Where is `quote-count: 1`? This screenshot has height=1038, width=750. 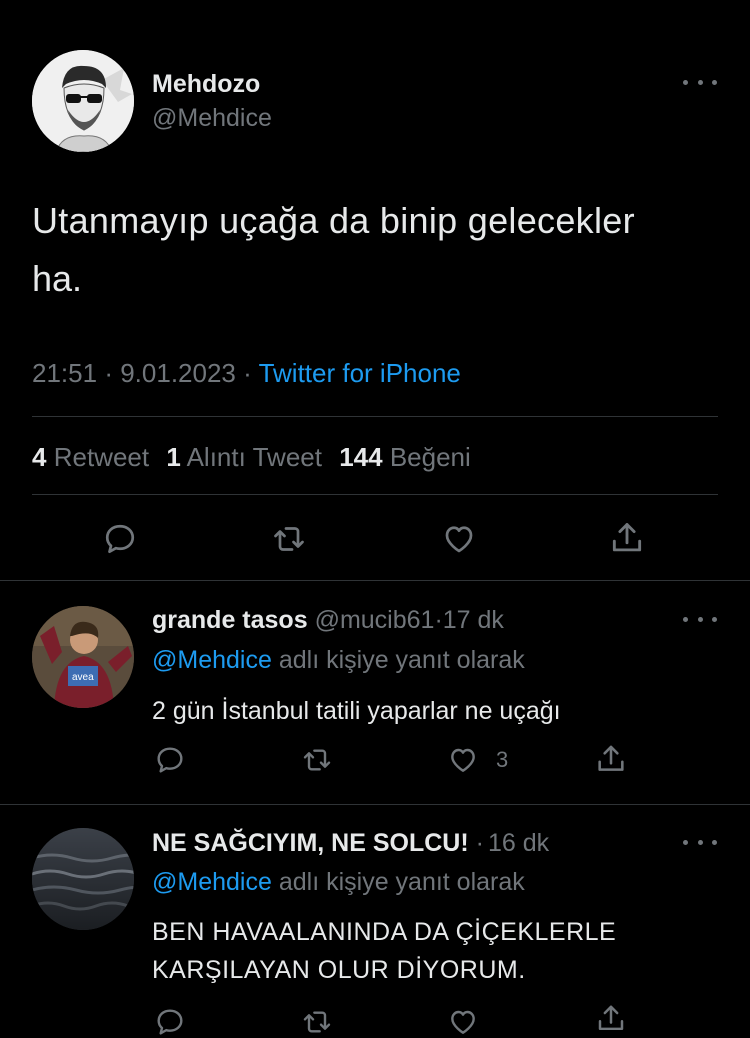
quote-count: 1 is located at coordinates (173, 457).